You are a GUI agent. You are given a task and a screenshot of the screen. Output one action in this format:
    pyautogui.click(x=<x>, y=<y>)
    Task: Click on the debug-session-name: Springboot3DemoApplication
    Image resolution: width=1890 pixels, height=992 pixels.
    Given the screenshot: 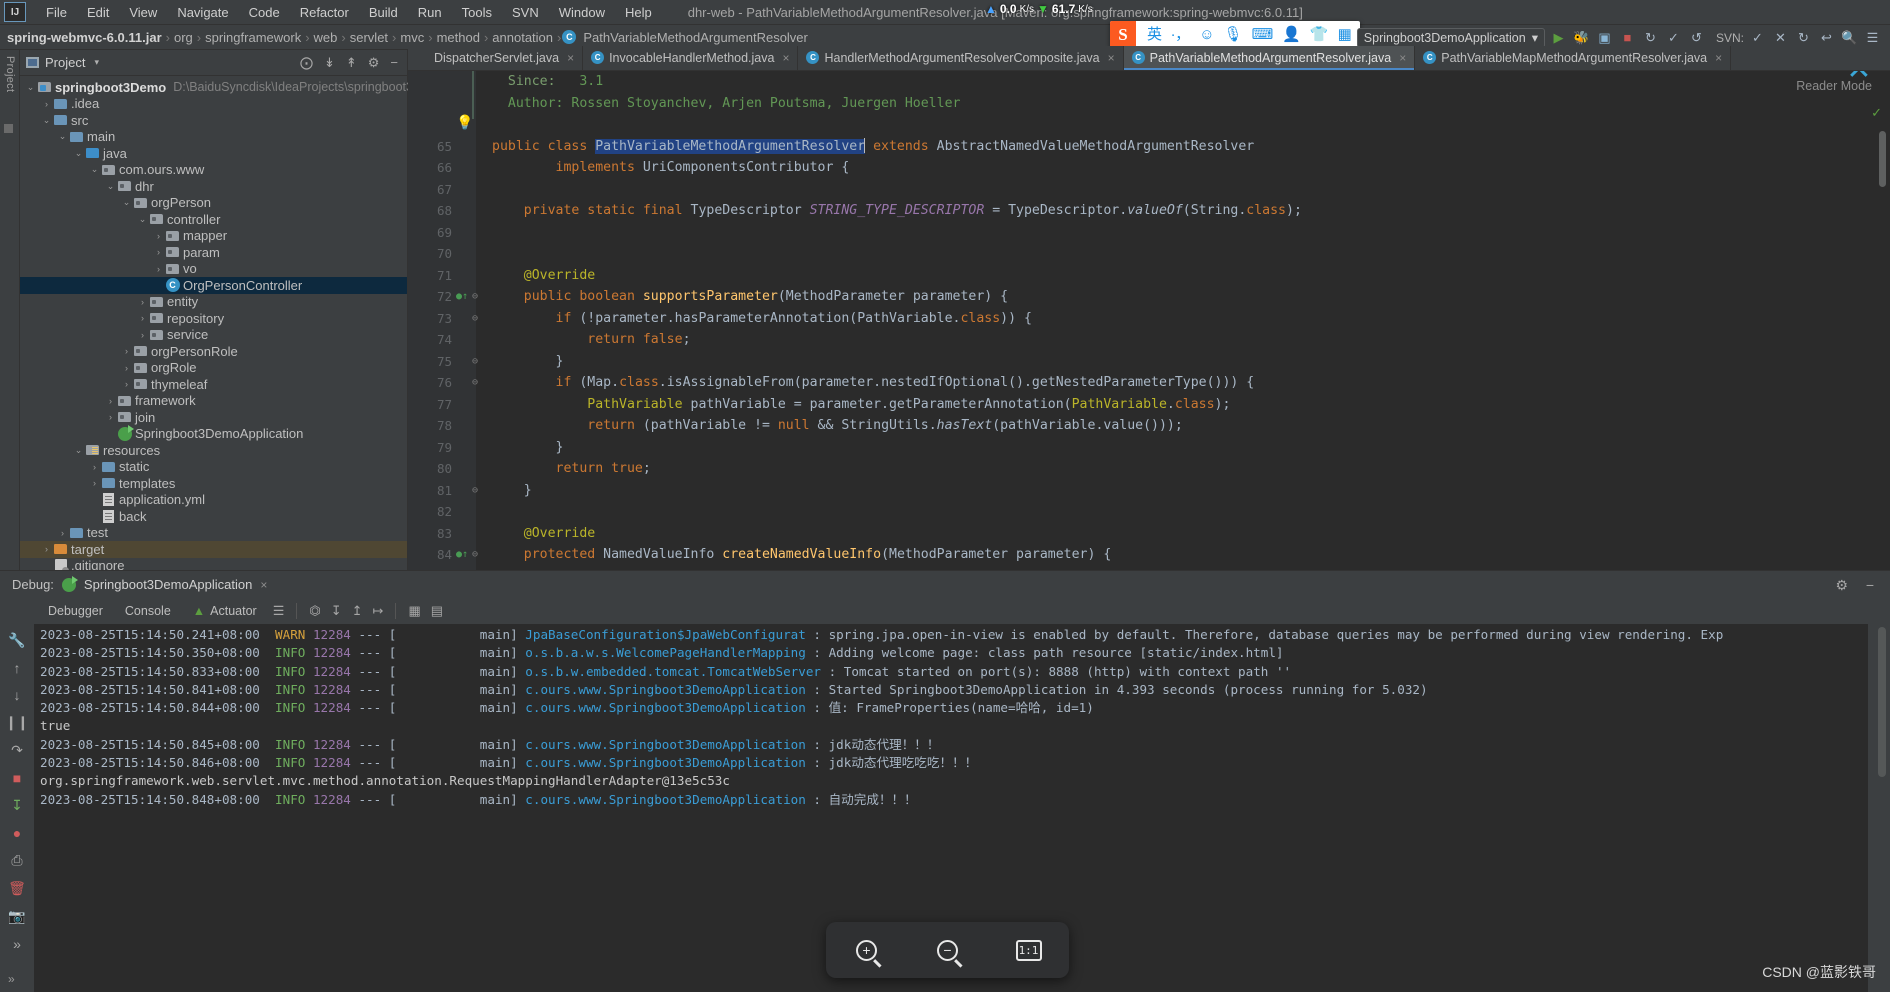 What is the action you would take?
    pyautogui.click(x=168, y=584)
    